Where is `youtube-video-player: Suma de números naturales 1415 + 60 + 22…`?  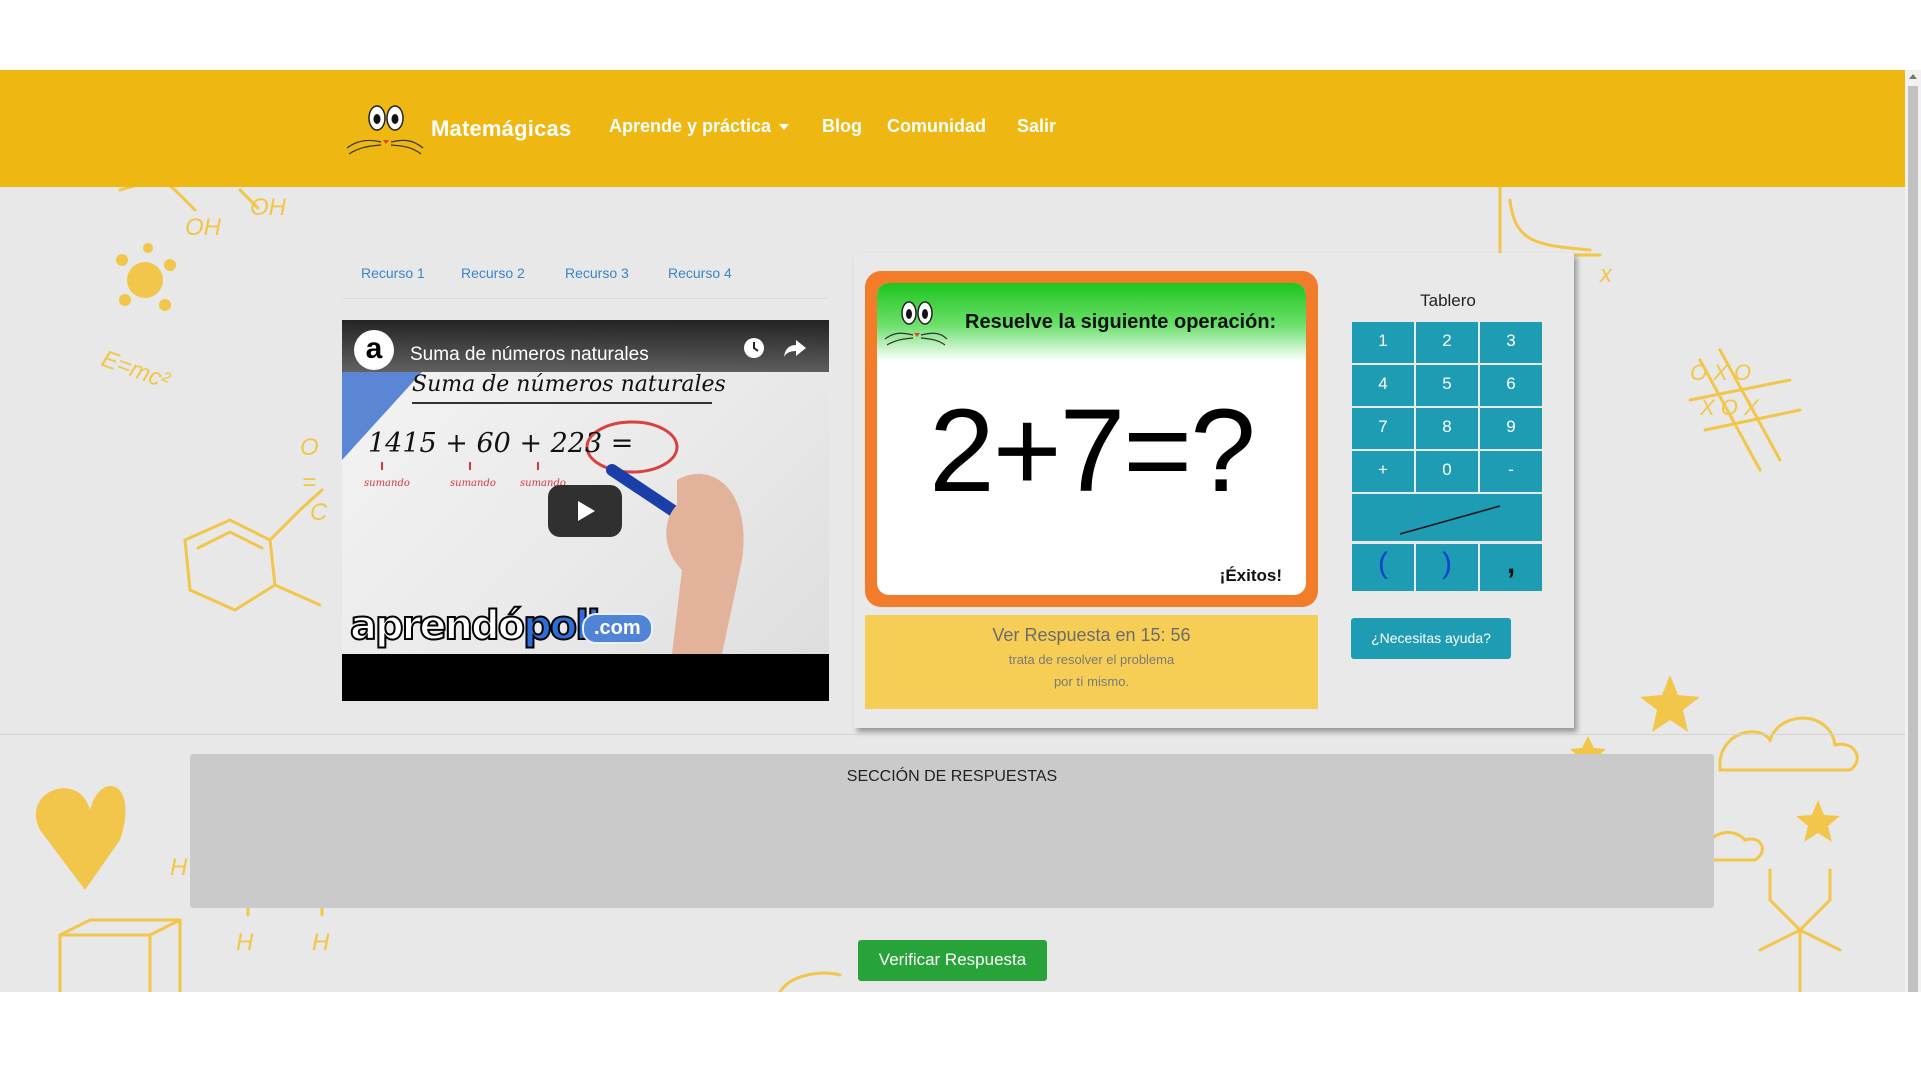 youtube-video-player: Suma de números naturales 1415 + 60 + 22… is located at coordinates (585, 510).